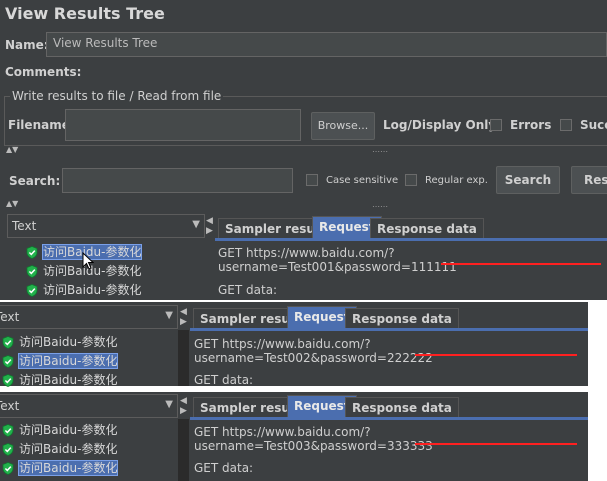 Image resolution: width=607 pixels, height=481 pixels. Describe the element at coordinates (589, 180) in the screenshot. I see `reset-button: Res` at that location.